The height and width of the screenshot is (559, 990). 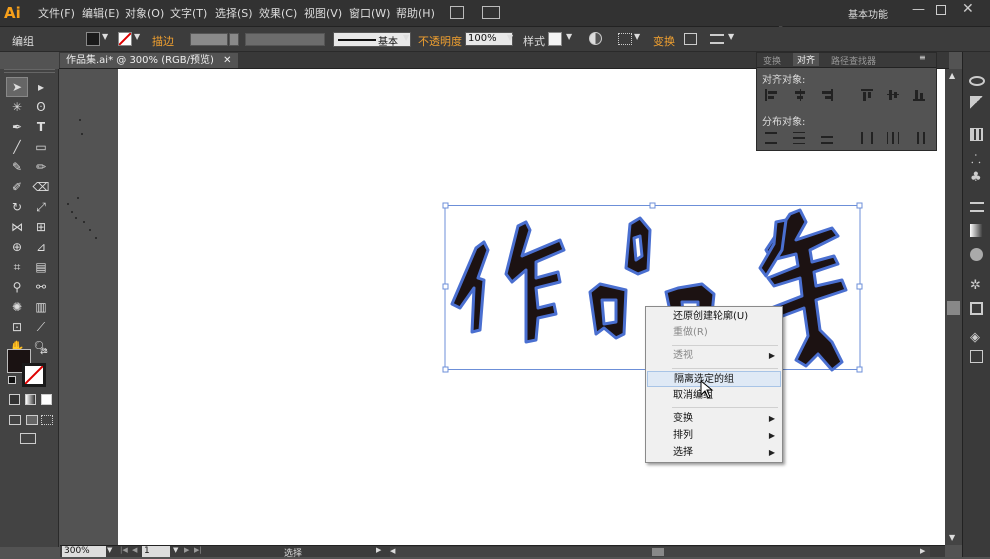 I want to click on width-tool-icon: ⋈, so click(x=17, y=227).